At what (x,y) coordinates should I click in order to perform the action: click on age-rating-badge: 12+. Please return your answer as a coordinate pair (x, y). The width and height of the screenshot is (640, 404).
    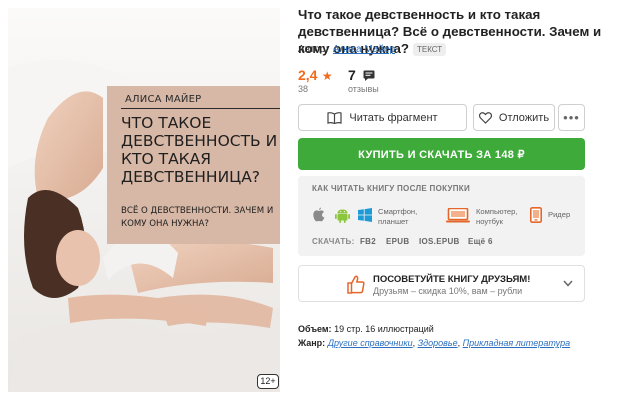
    Looking at the image, I should click on (268, 381).